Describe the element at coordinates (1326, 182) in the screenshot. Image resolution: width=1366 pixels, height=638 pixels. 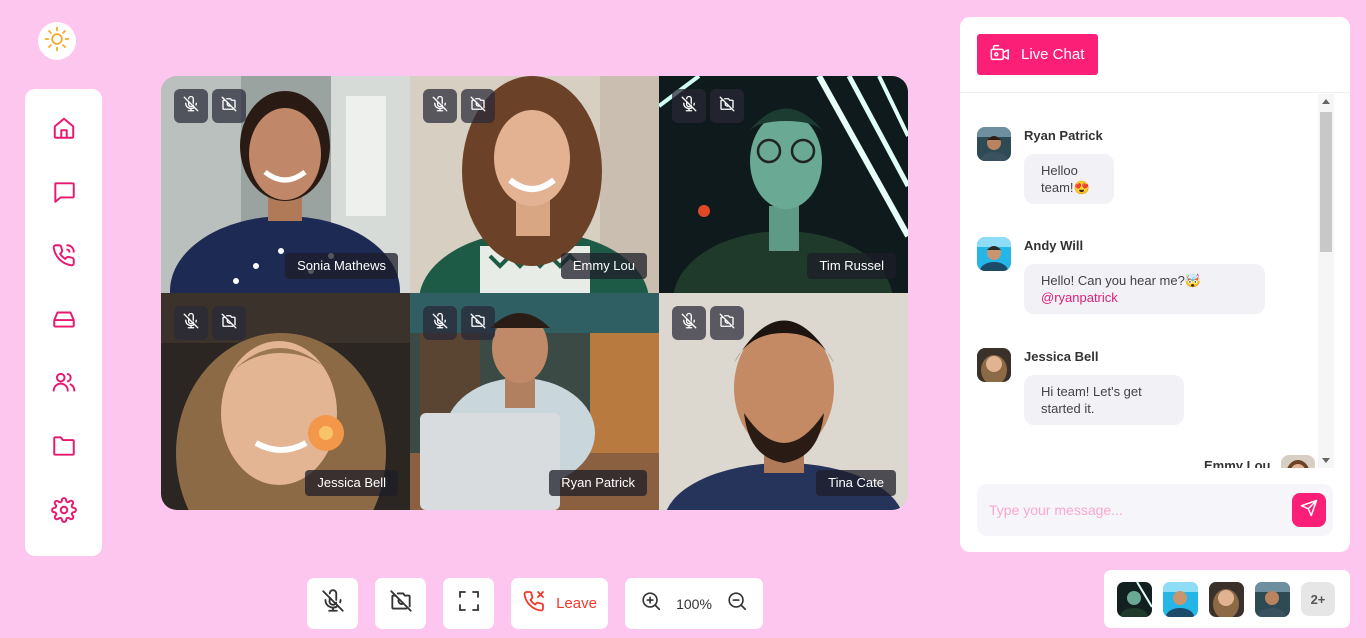
I see `scrollbar-thumb` at that location.